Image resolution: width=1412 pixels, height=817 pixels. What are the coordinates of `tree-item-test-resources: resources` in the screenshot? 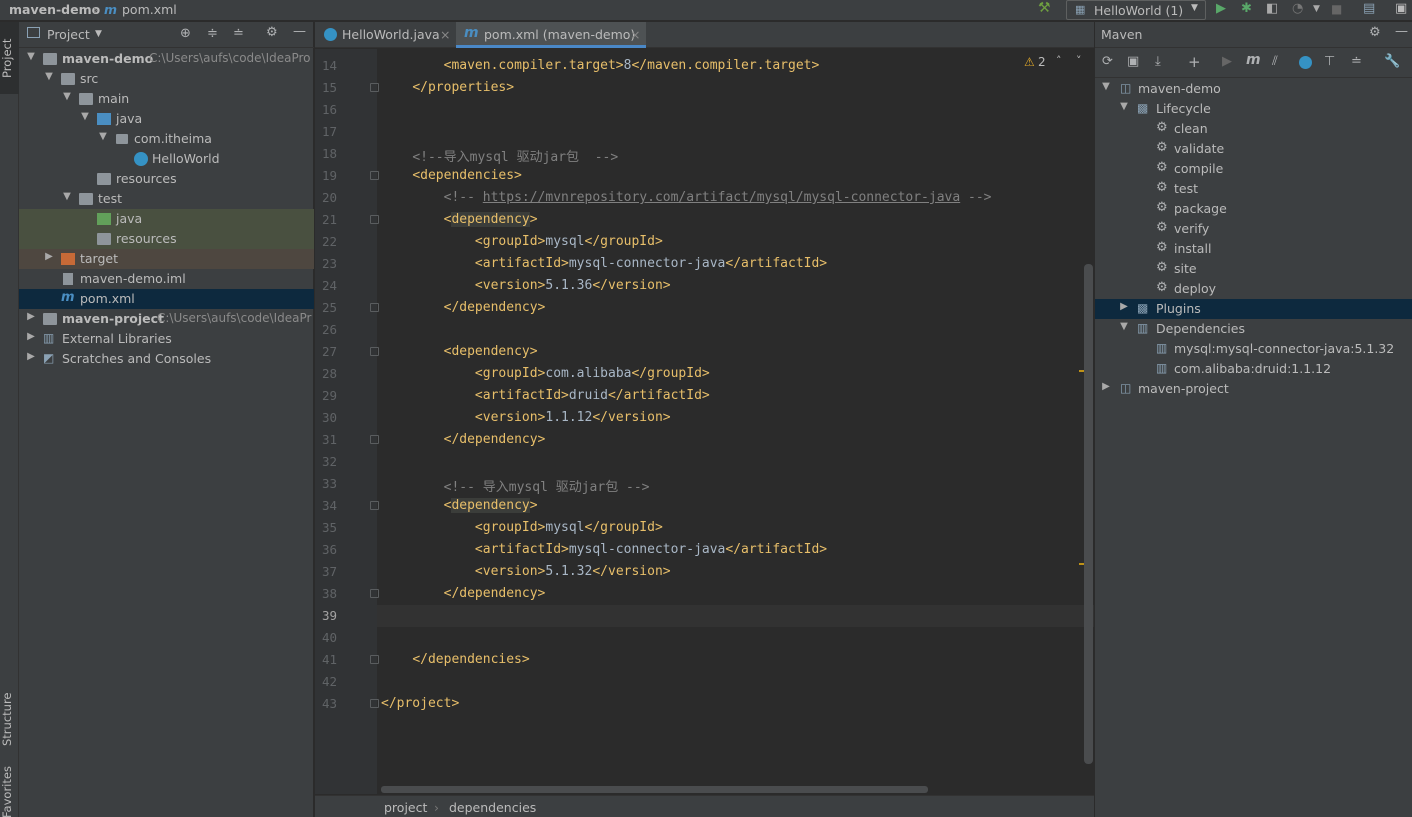 It's located at (166, 239).